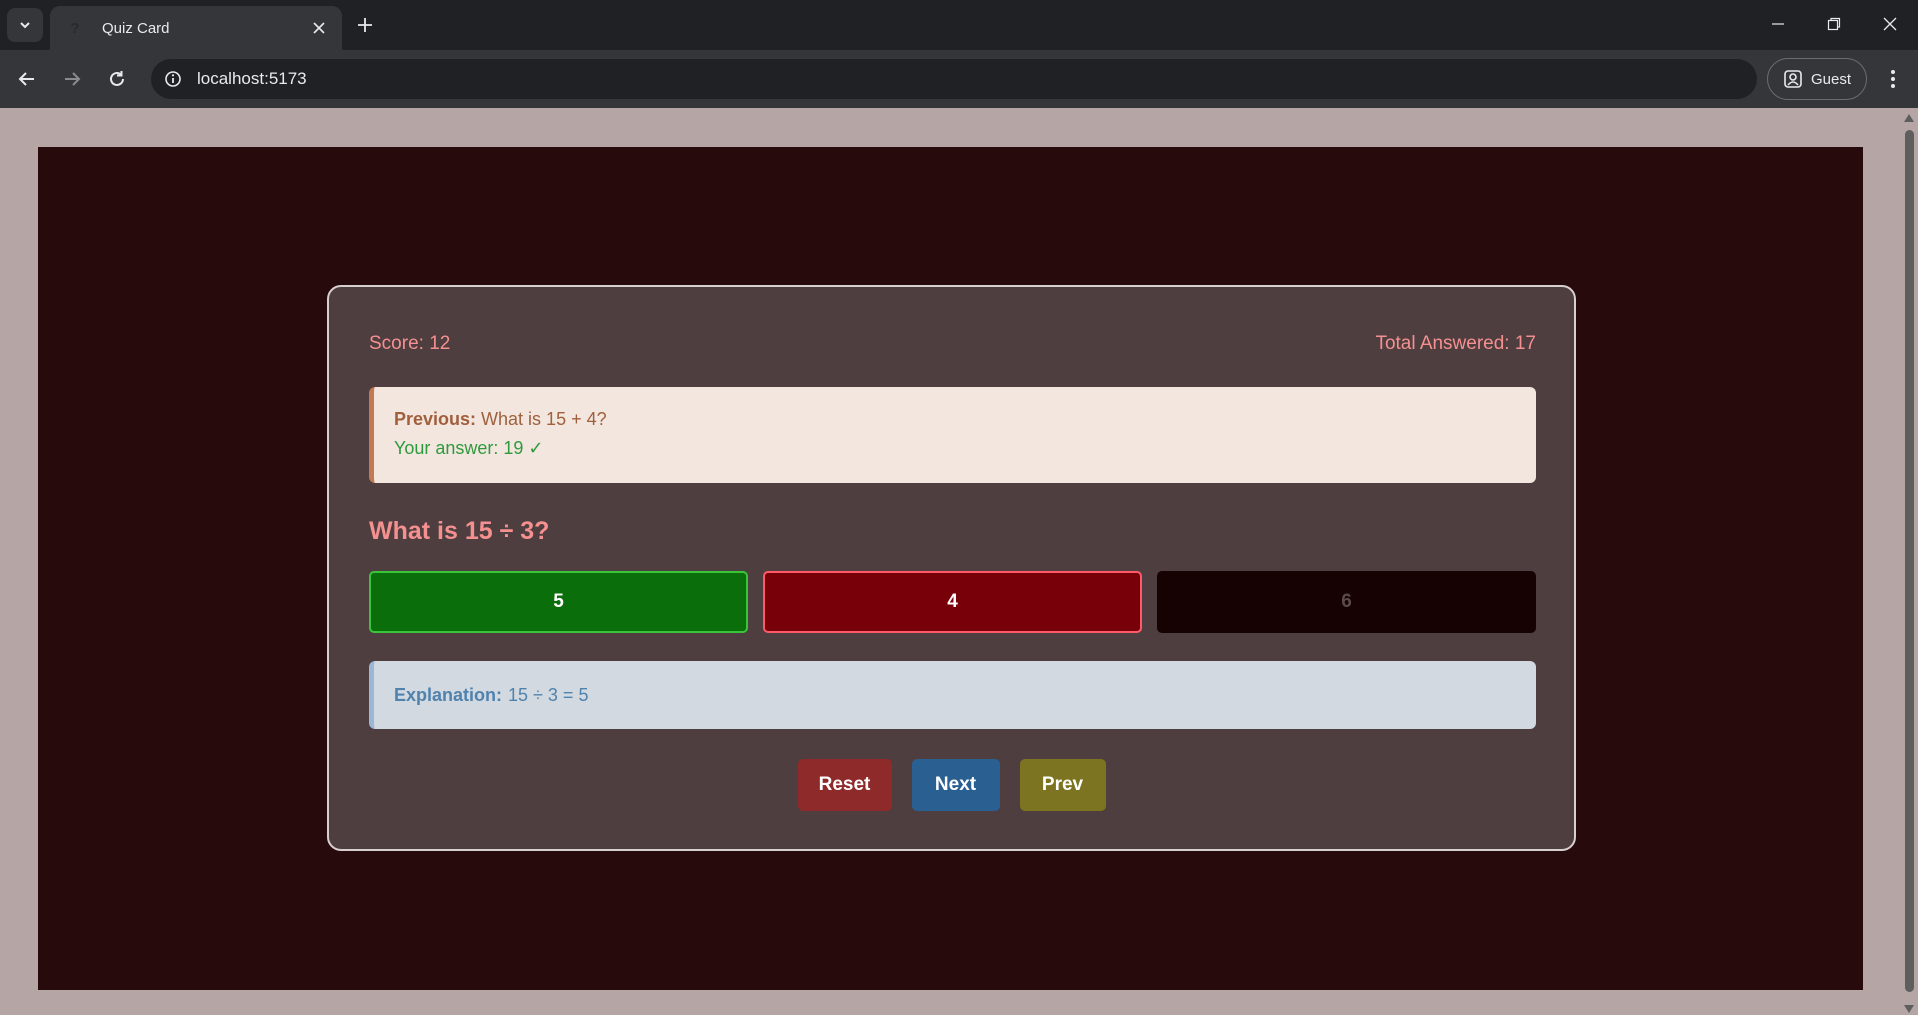 The image size is (1918, 1015). Describe the element at coordinates (548, 694) in the screenshot. I see `explanation-text: 15 ÷ 3 = 5` at that location.